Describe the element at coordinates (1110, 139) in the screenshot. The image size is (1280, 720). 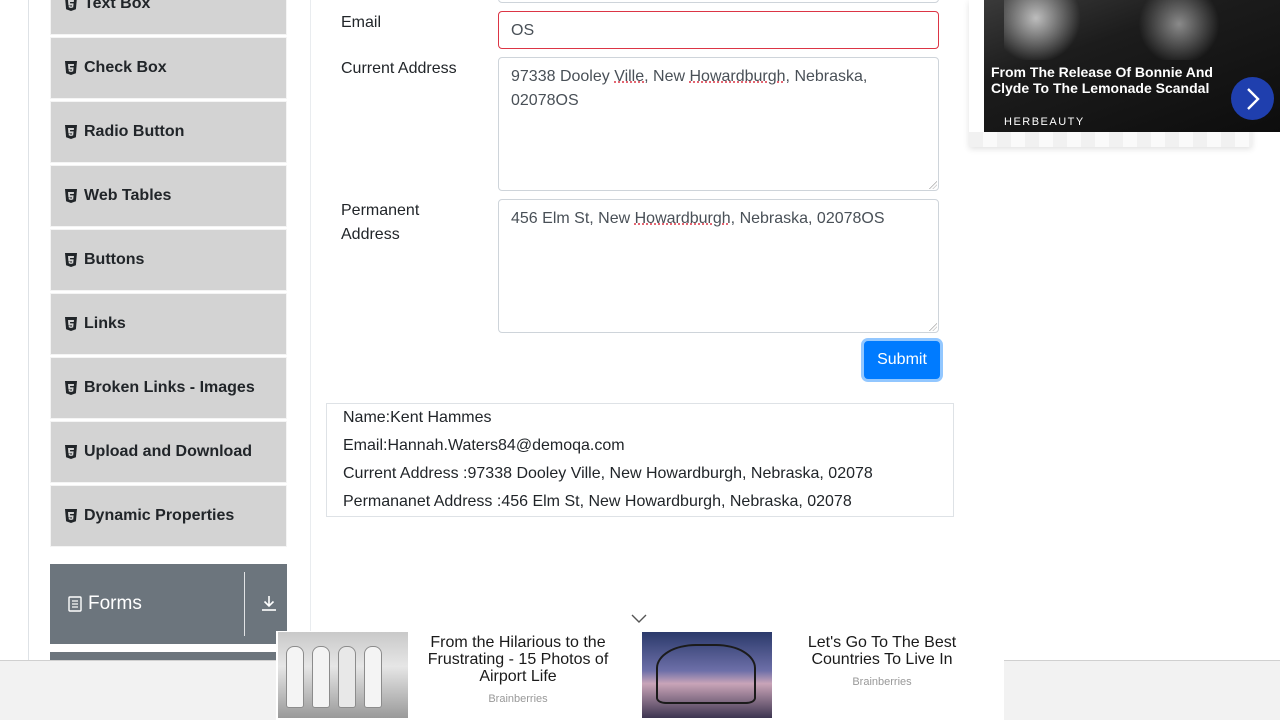
I see `side-ad-strip` at that location.